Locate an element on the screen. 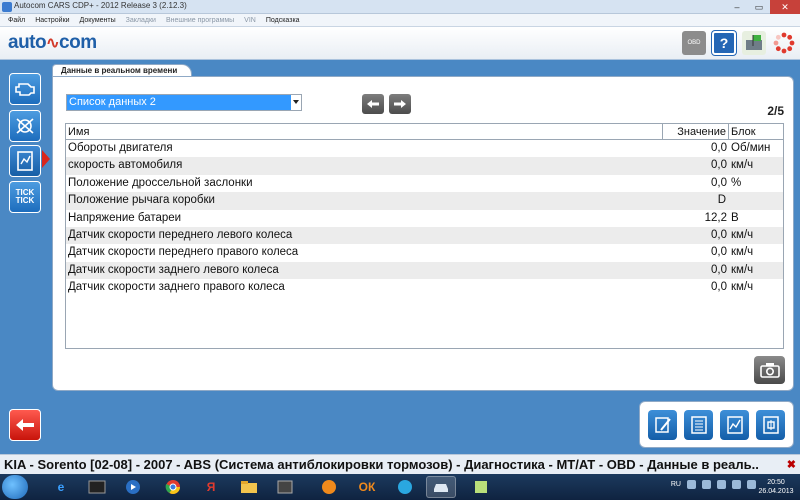  table-row: Обороты двигателя 0,0 Об/мин is located at coordinates (424, 148).